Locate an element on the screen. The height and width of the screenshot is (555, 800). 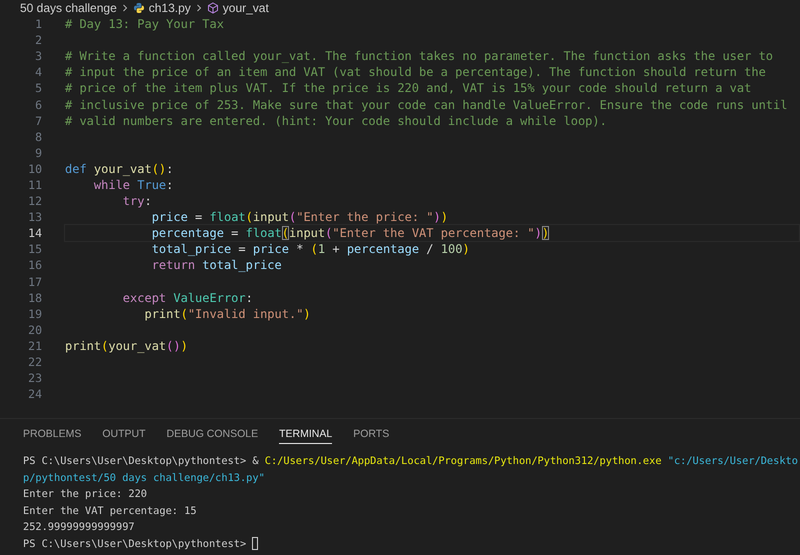
panel-tab: PROBLEMS is located at coordinates (52, 434).